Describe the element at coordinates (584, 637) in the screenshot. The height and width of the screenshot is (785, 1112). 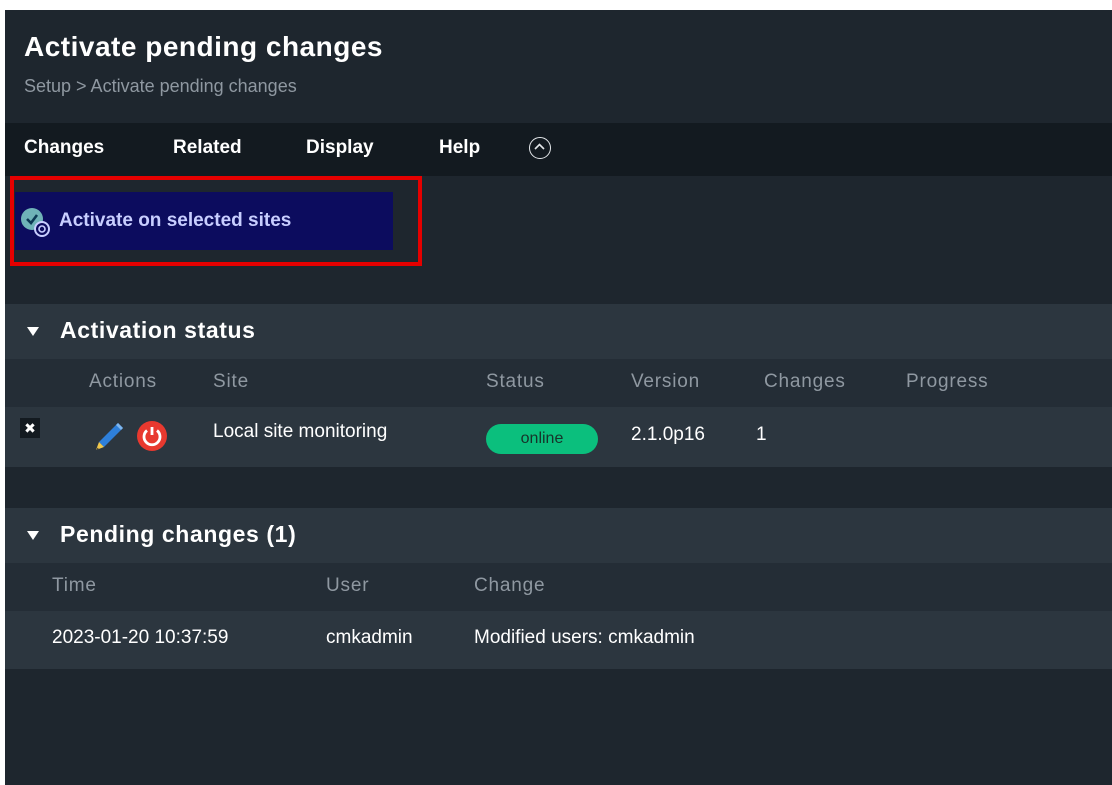
I see `change-description: Modified users: cmkadmin` at that location.